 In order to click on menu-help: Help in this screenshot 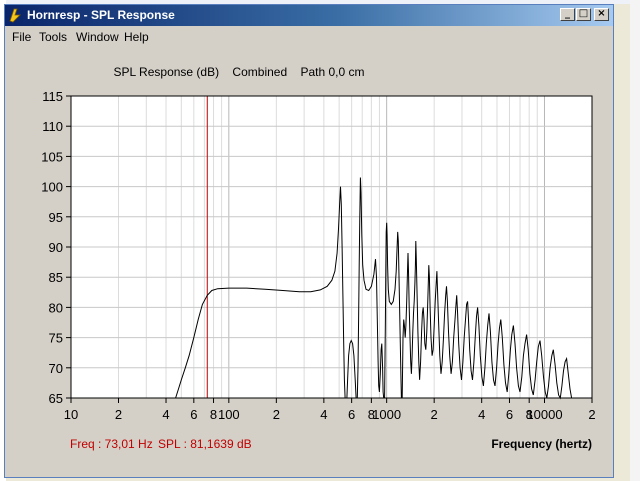, I will do `click(136, 37)`.